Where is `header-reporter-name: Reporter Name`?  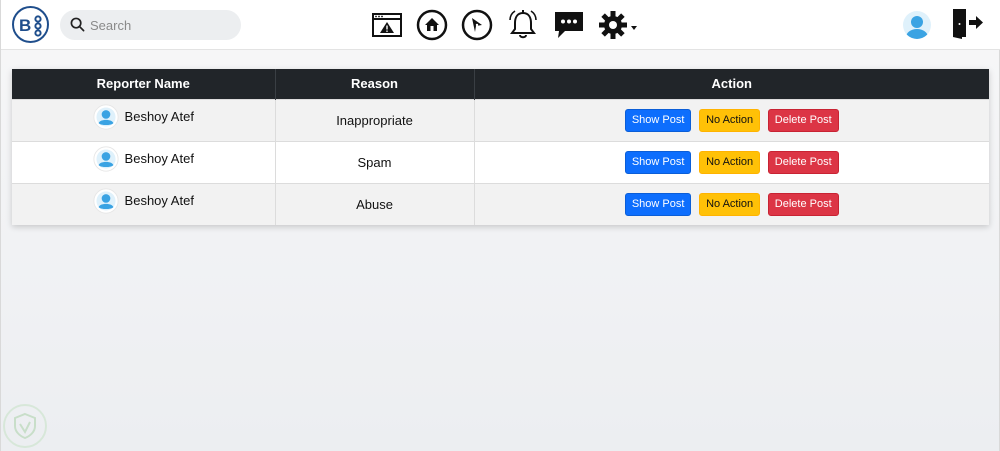 header-reporter-name: Reporter Name is located at coordinates (144, 84).